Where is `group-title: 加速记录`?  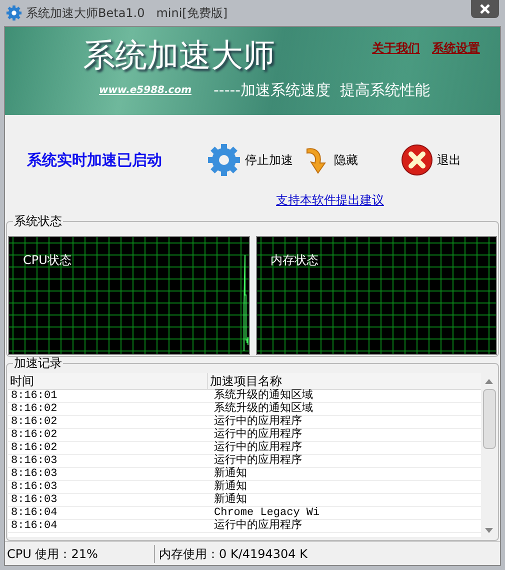
group-title: 加速记录 is located at coordinates (38, 363).